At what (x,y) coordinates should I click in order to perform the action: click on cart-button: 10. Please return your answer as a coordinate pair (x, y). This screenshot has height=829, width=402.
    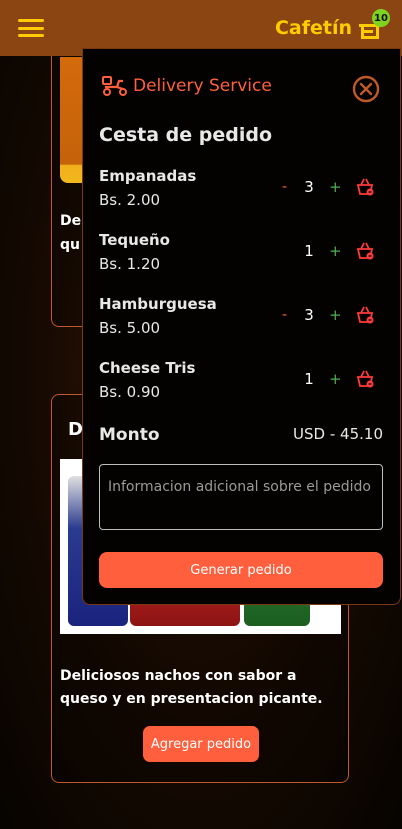
    Looking at the image, I should click on (374, 24).